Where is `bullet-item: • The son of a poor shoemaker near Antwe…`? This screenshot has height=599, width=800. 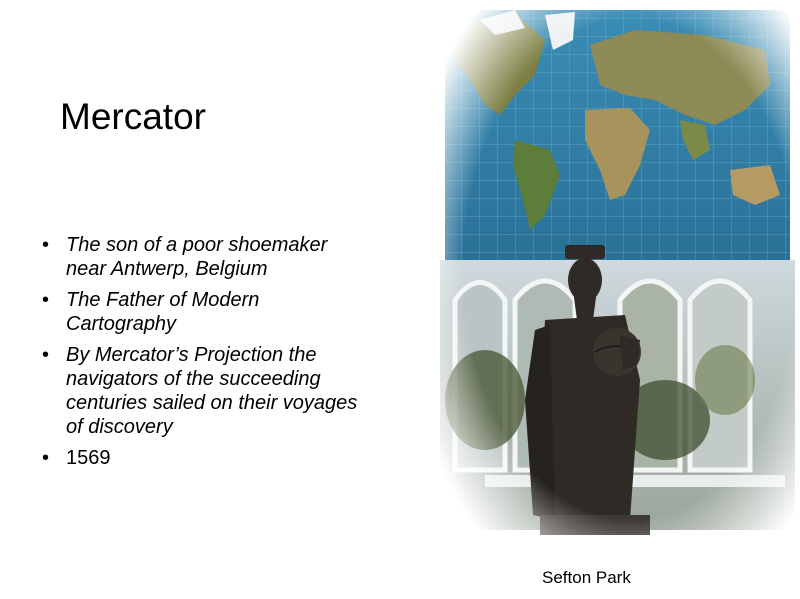 bullet-item: • The son of a poor shoemaker near Antwe… is located at coordinates (205, 257).